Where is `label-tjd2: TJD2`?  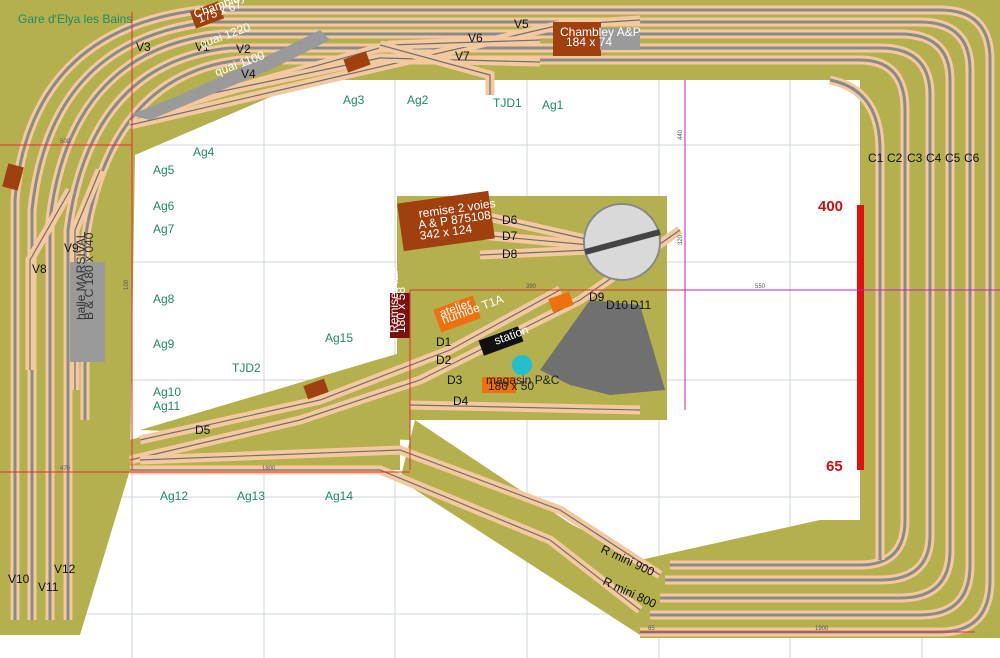
label-tjd2: TJD2 is located at coordinates (246, 368).